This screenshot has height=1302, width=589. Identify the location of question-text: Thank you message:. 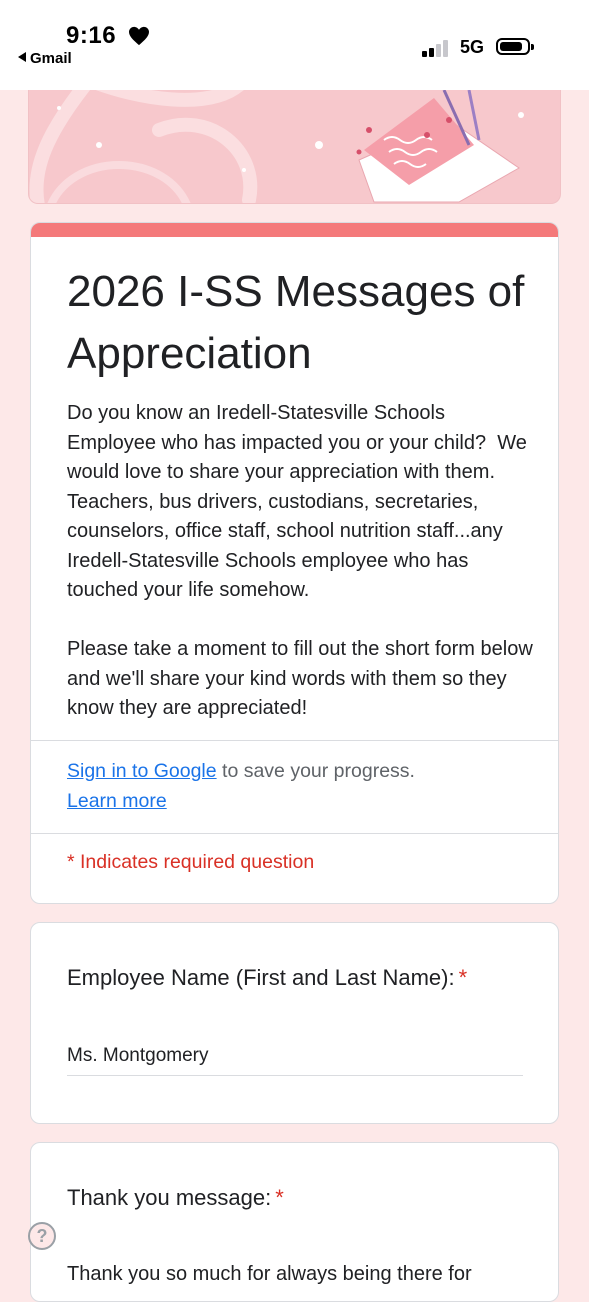
(169, 1197).